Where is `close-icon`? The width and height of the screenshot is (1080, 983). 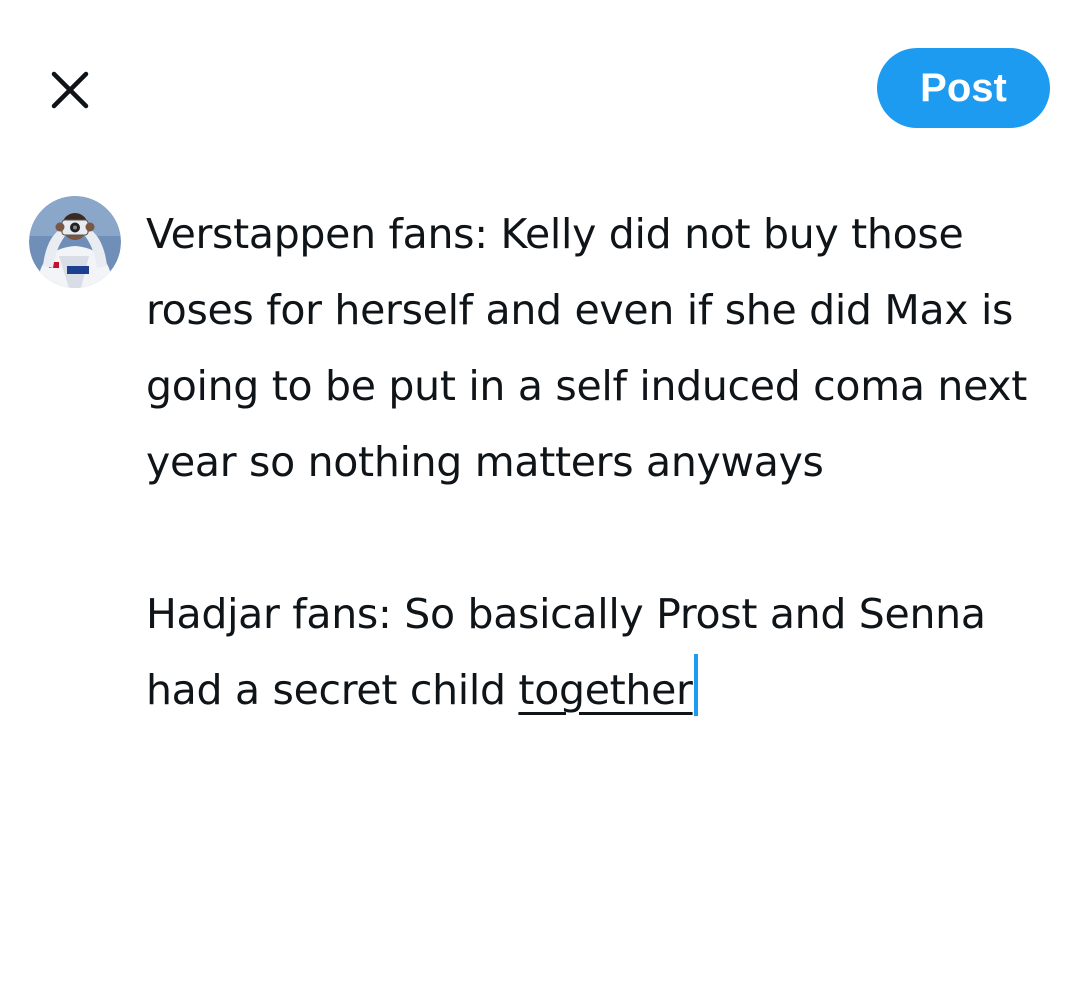
close-icon is located at coordinates (70, 90).